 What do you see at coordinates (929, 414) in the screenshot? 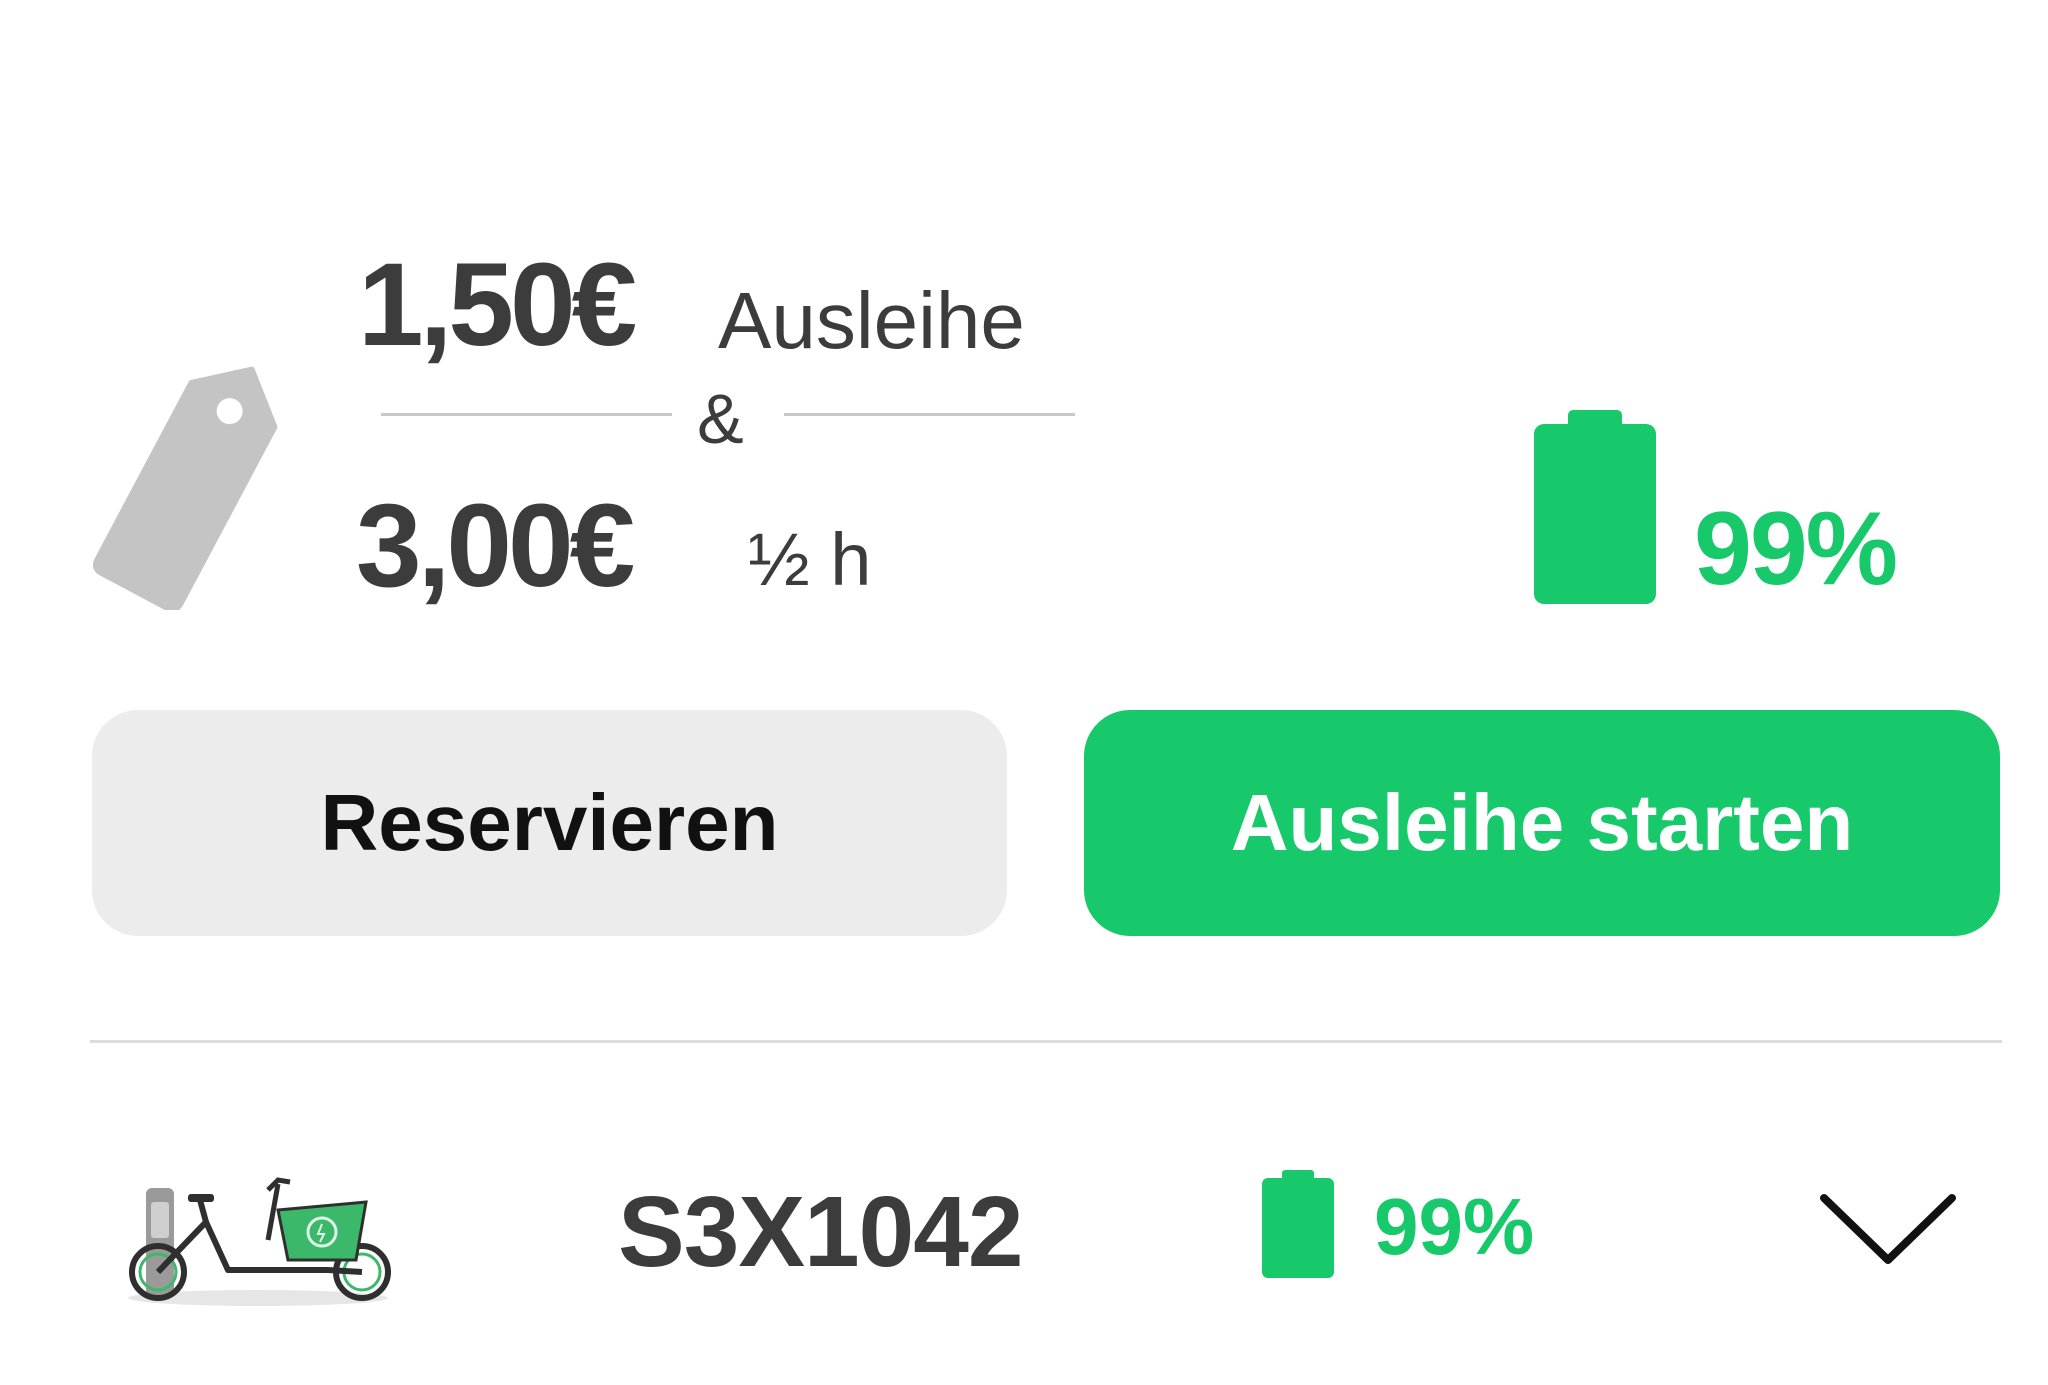
I see `price-divider-right` at bounding box center [929, 414].